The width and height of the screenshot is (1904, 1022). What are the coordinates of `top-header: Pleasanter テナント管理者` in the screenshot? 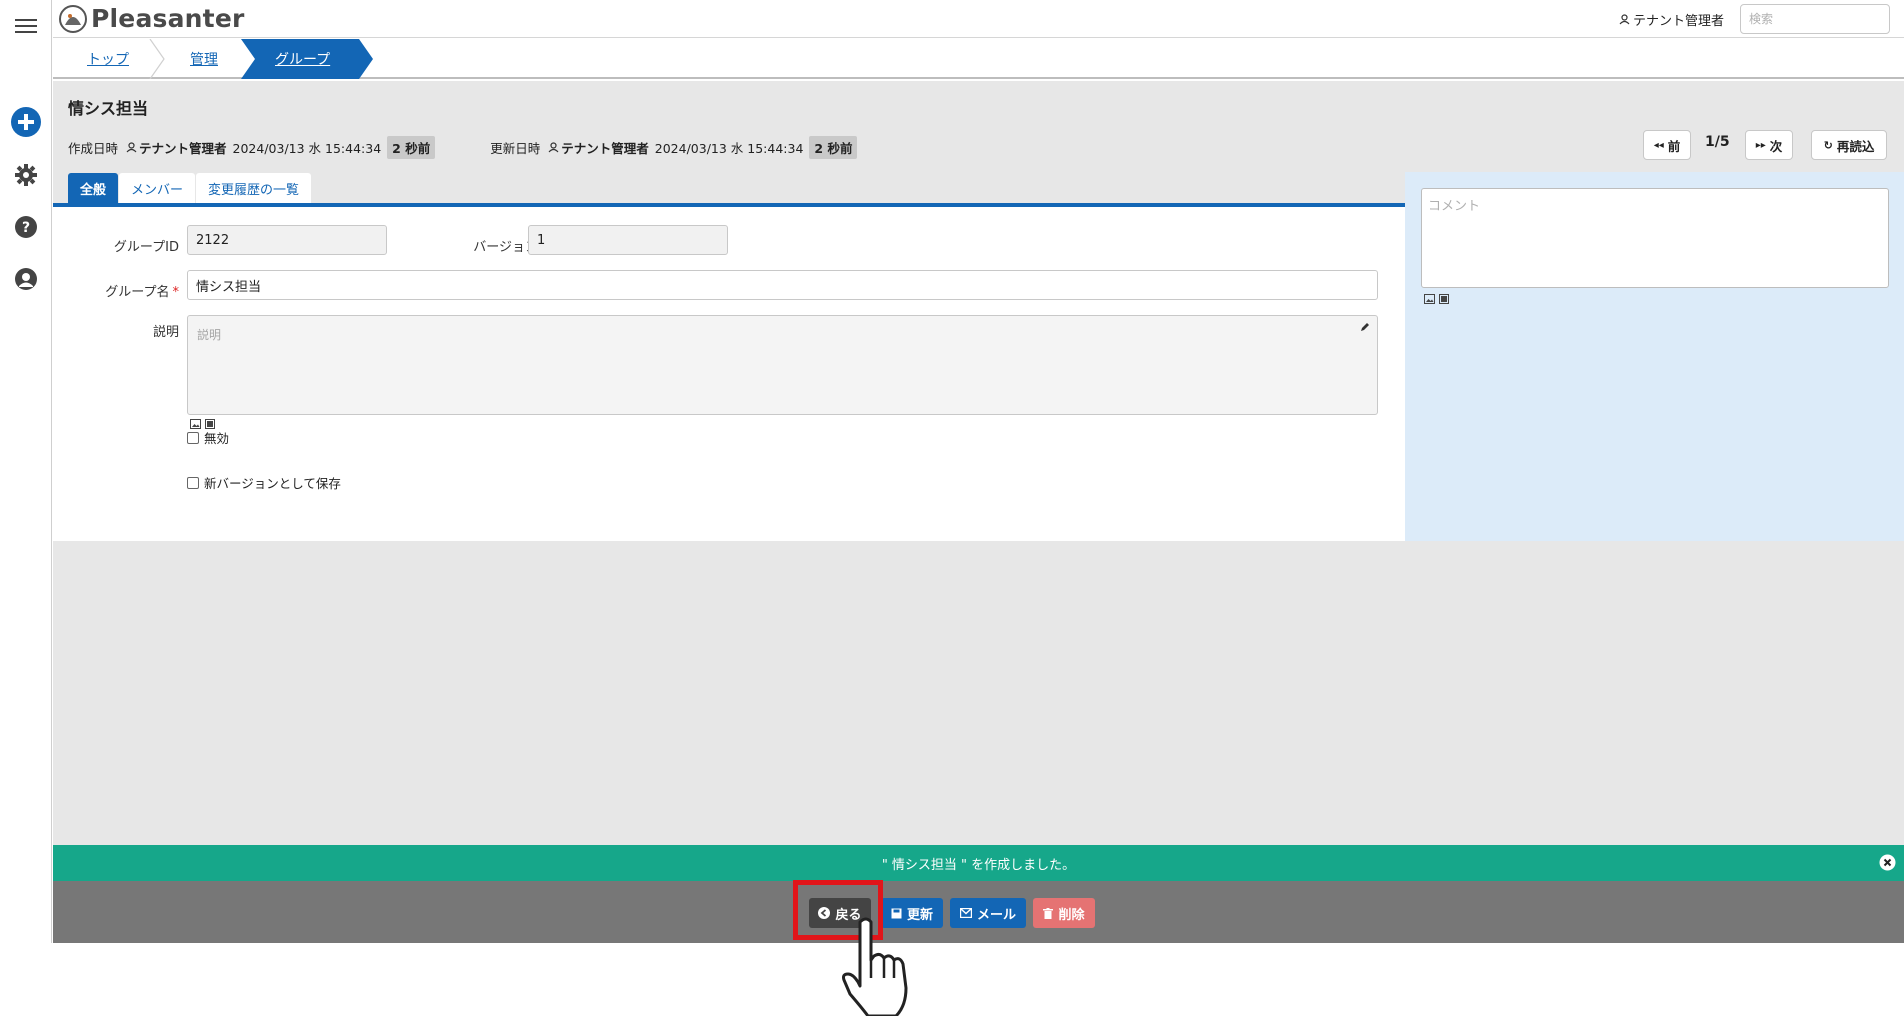 It's located at (978, 19).